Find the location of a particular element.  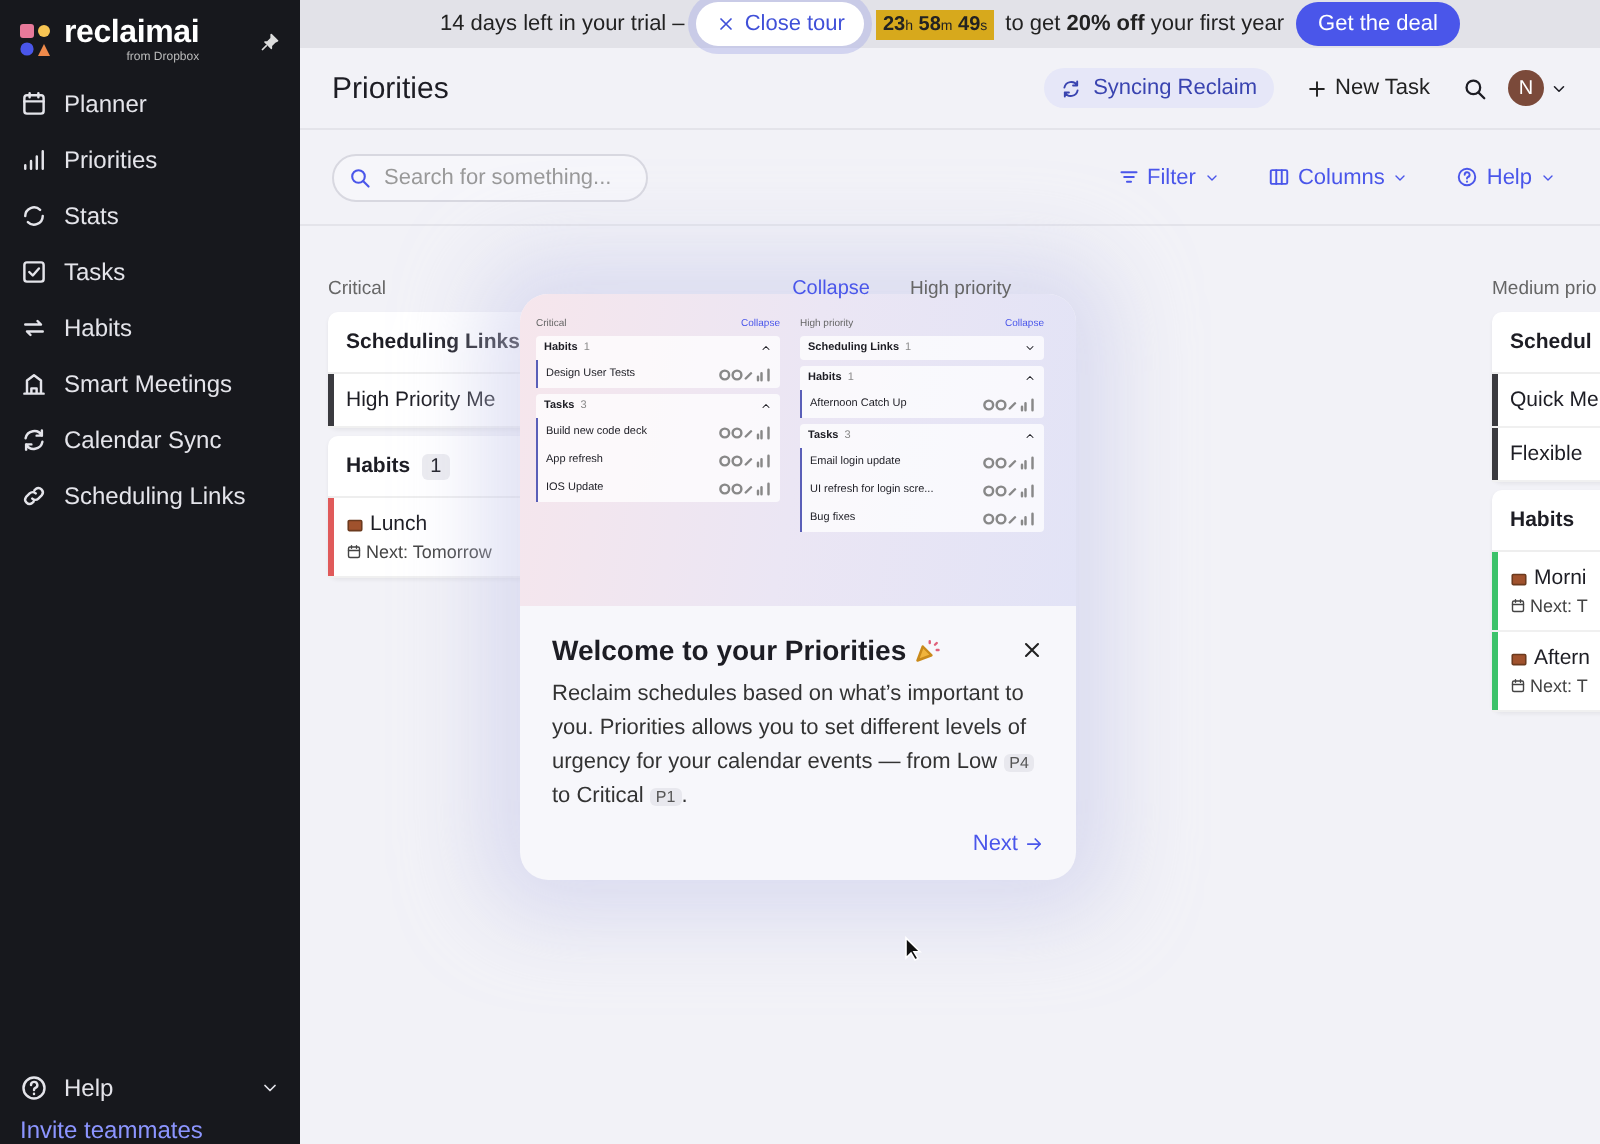

group-title: Scheduling Links is located at coordinates (433, 342).